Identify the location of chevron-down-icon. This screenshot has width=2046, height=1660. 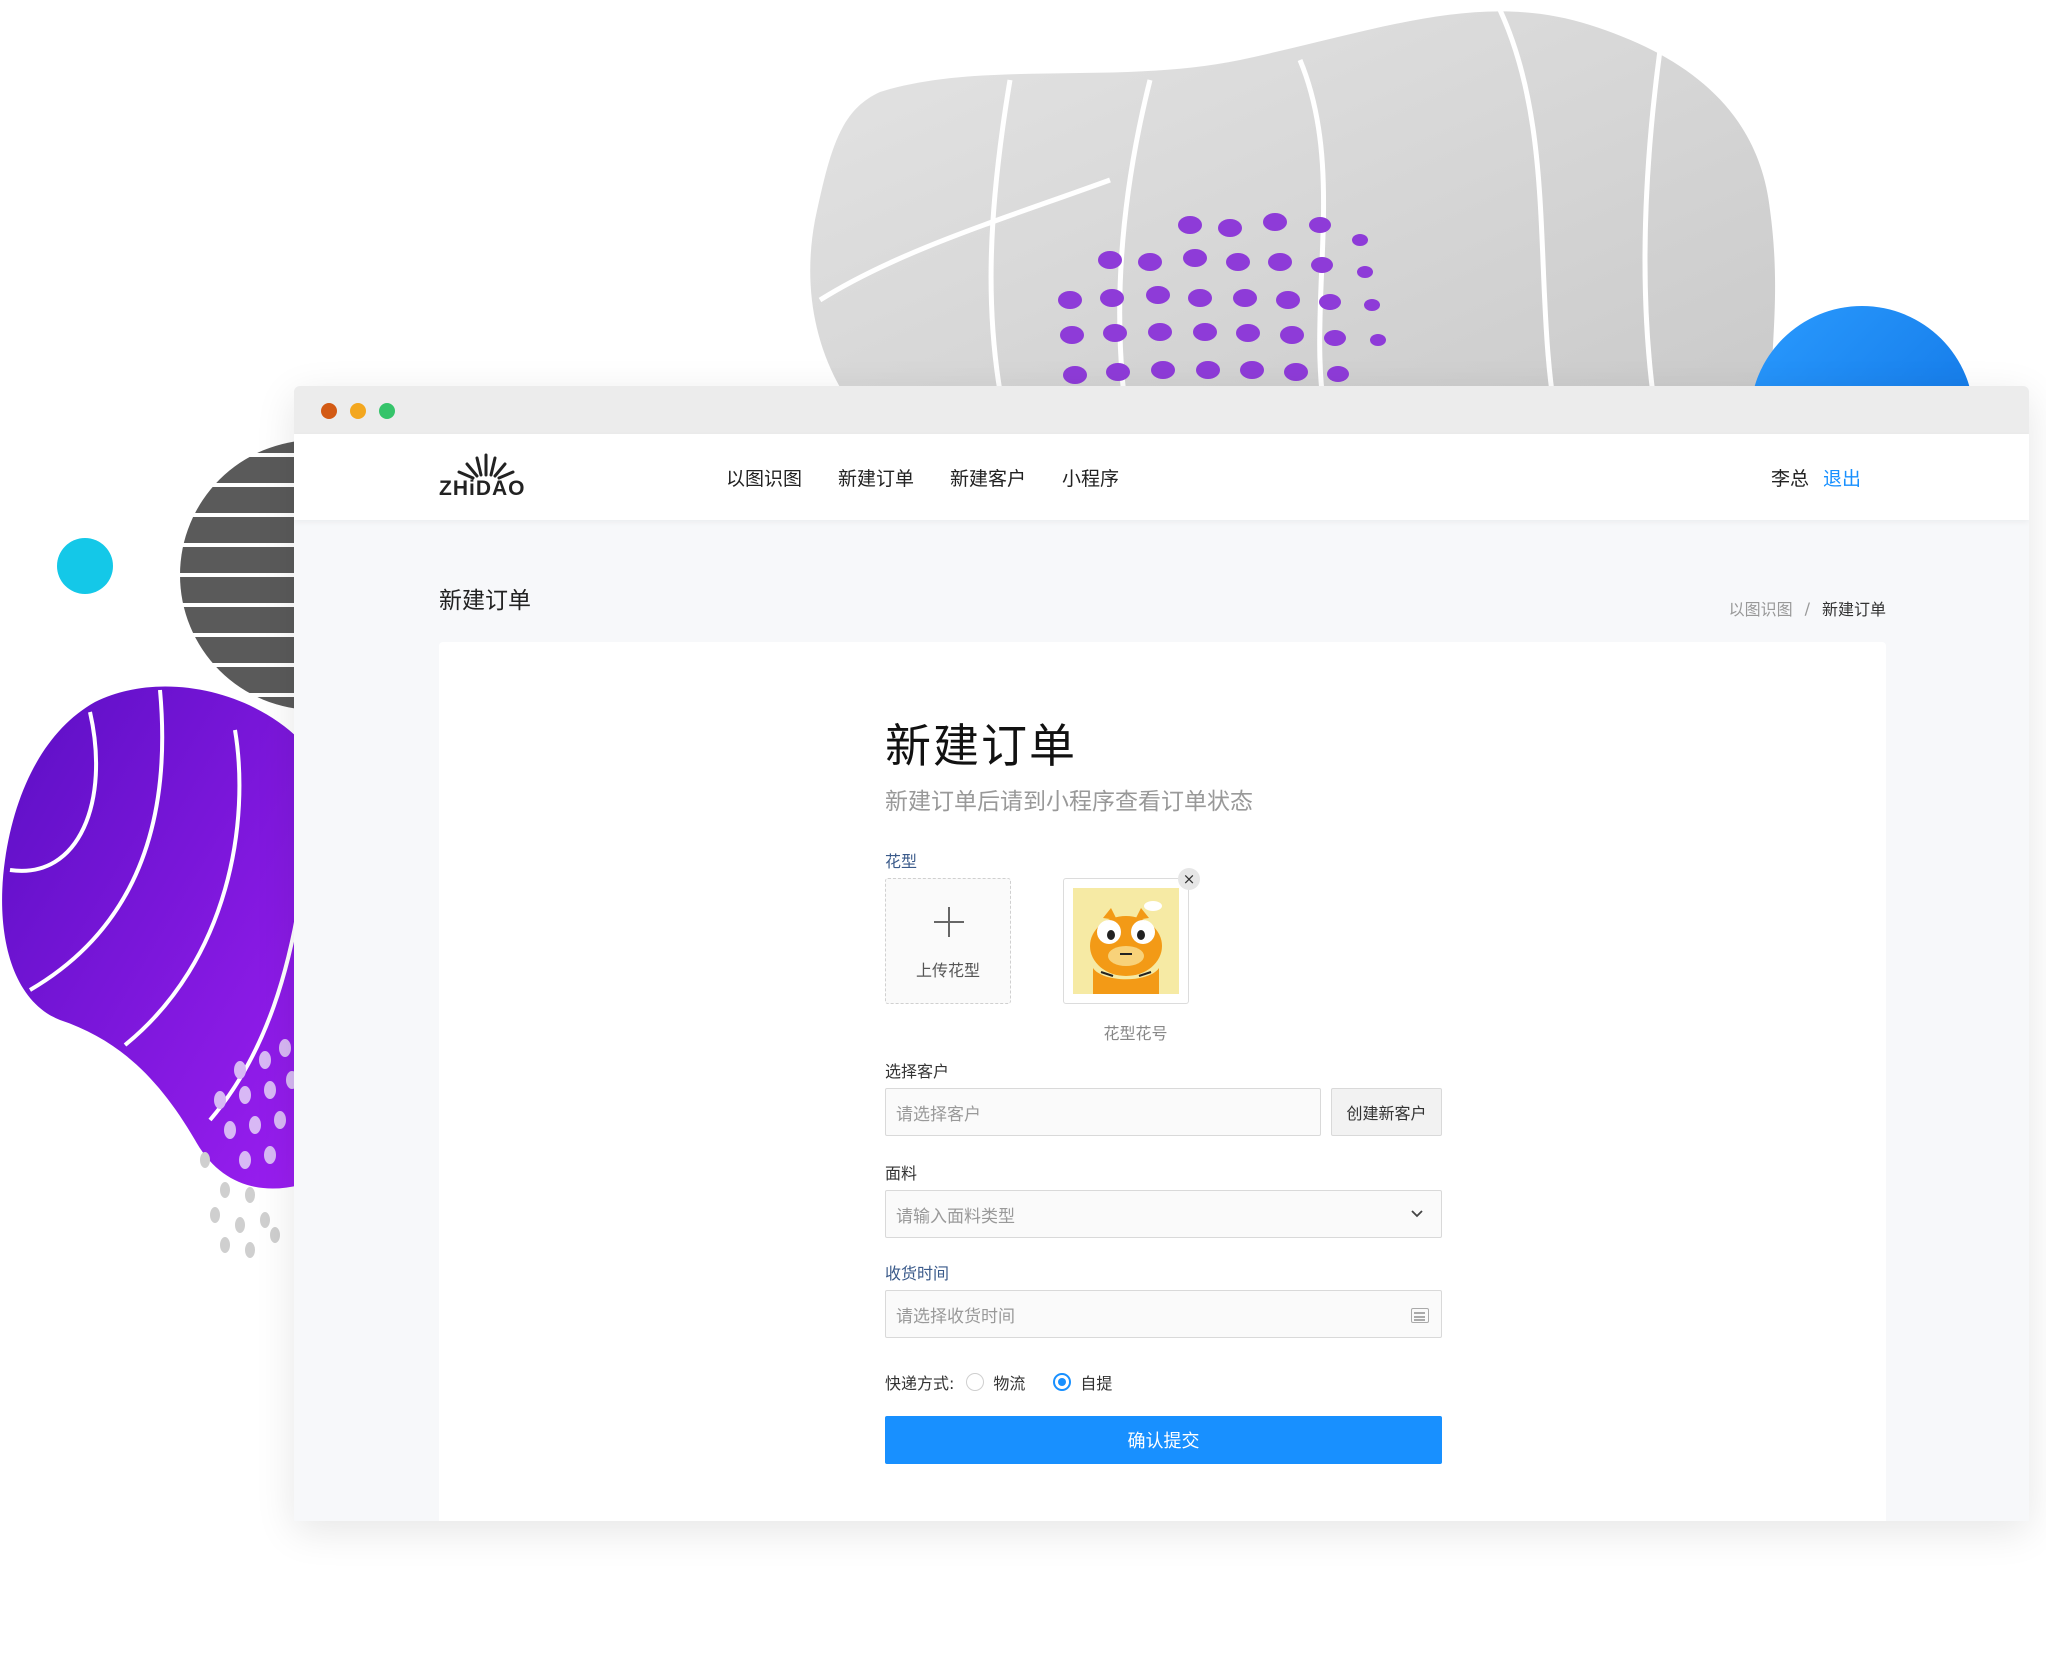
(1417, 1214).